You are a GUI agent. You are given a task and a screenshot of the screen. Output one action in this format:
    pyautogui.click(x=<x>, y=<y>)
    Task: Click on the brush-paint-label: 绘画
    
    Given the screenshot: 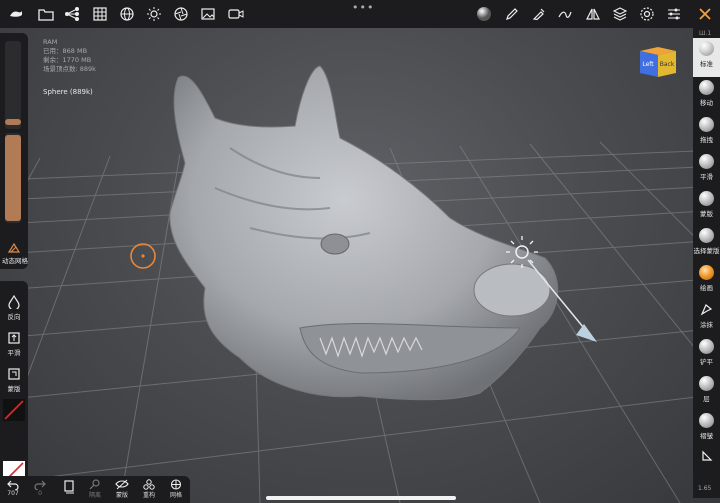 What is the action you would take?
    pyautogui.click(x=706, y=288)
    